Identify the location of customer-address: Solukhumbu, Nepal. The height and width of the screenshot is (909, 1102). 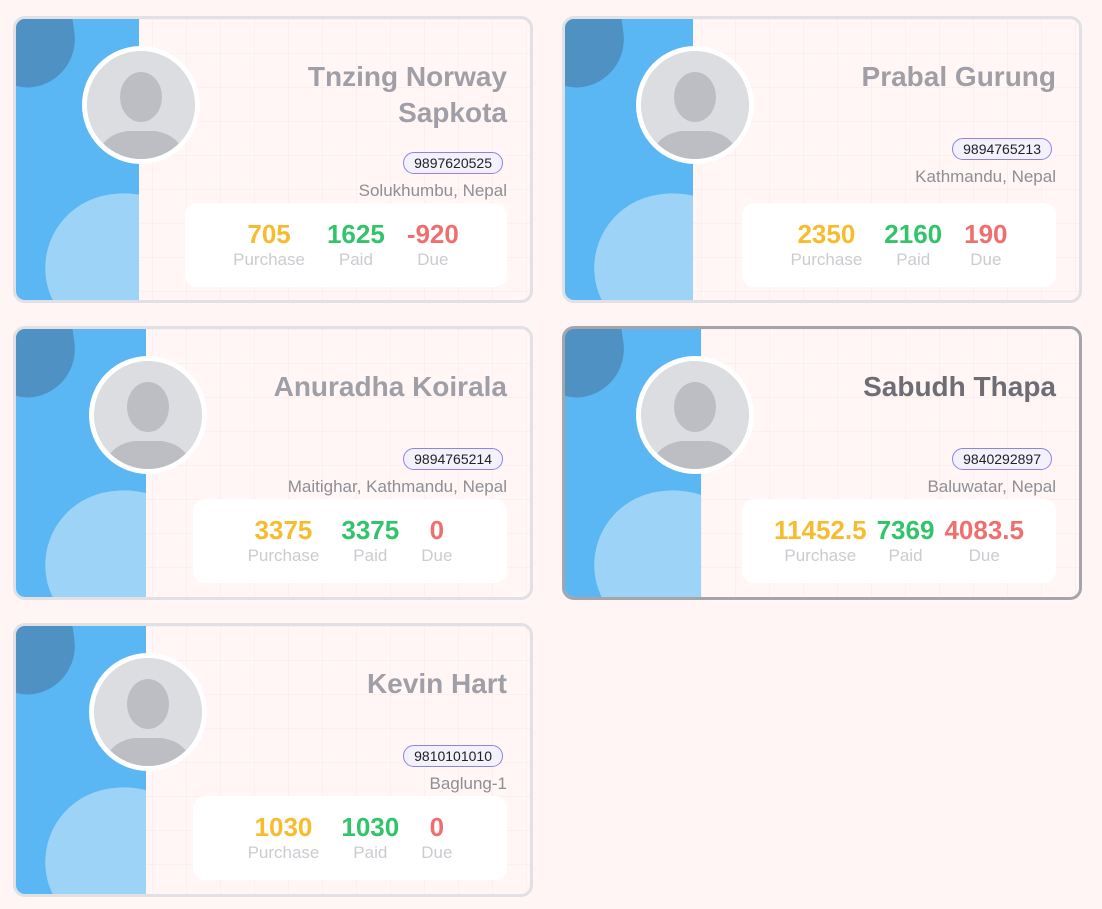
(432, 190).